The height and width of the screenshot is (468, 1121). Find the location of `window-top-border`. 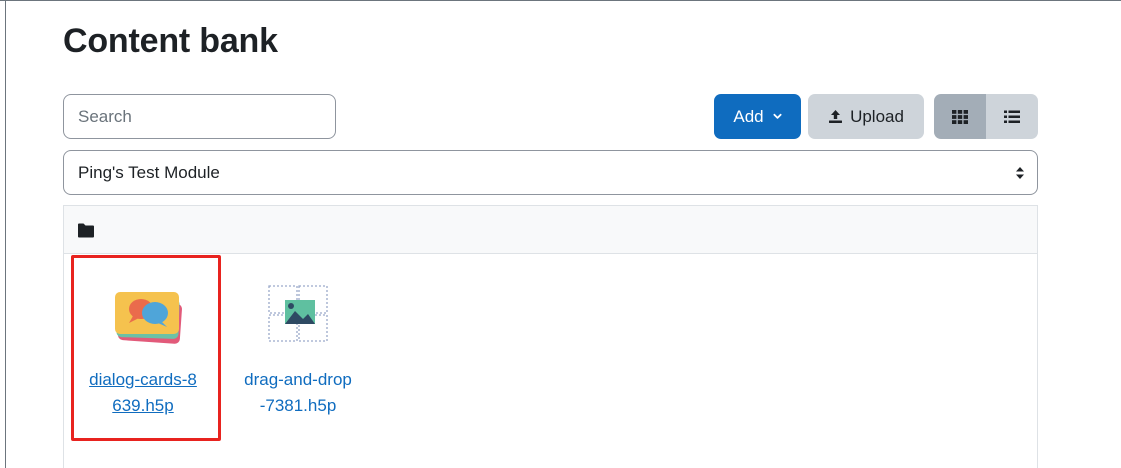

window-top-border is located at coordinates (560, 0).